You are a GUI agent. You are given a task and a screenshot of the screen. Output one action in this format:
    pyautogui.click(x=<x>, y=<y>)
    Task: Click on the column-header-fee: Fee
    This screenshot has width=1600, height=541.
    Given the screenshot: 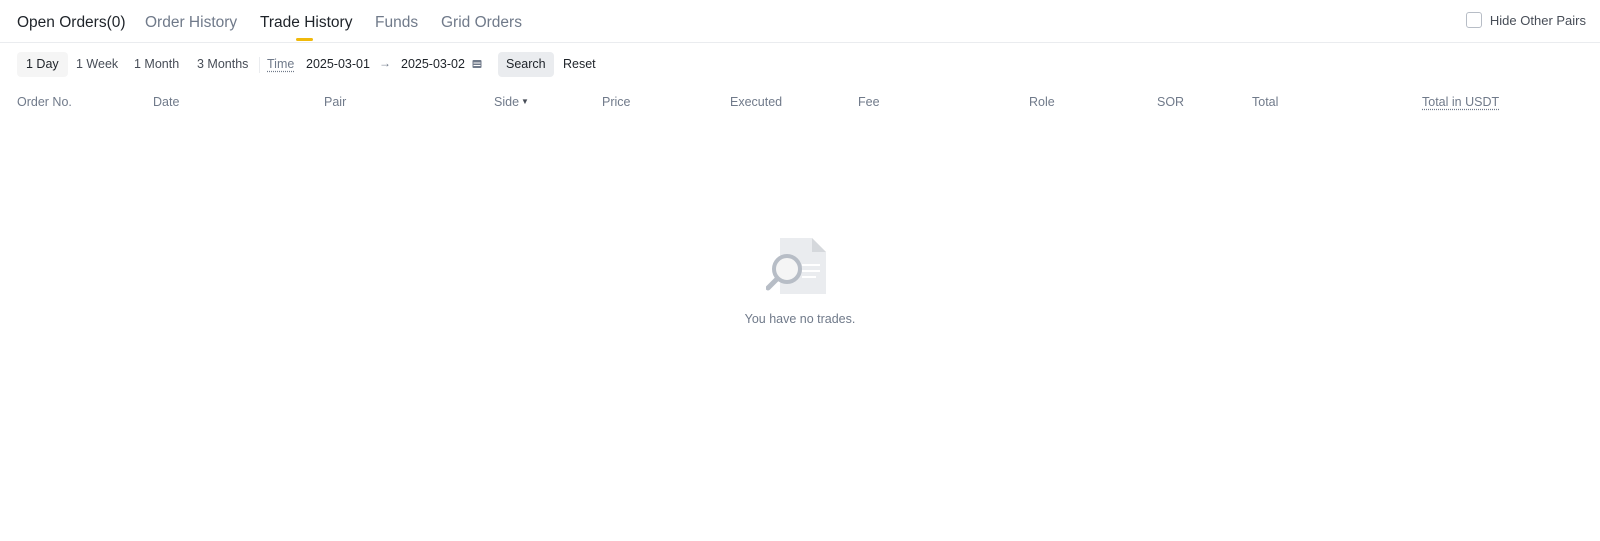 What is the action you would take?
    pyautogui.click(x=869, y=102)
    